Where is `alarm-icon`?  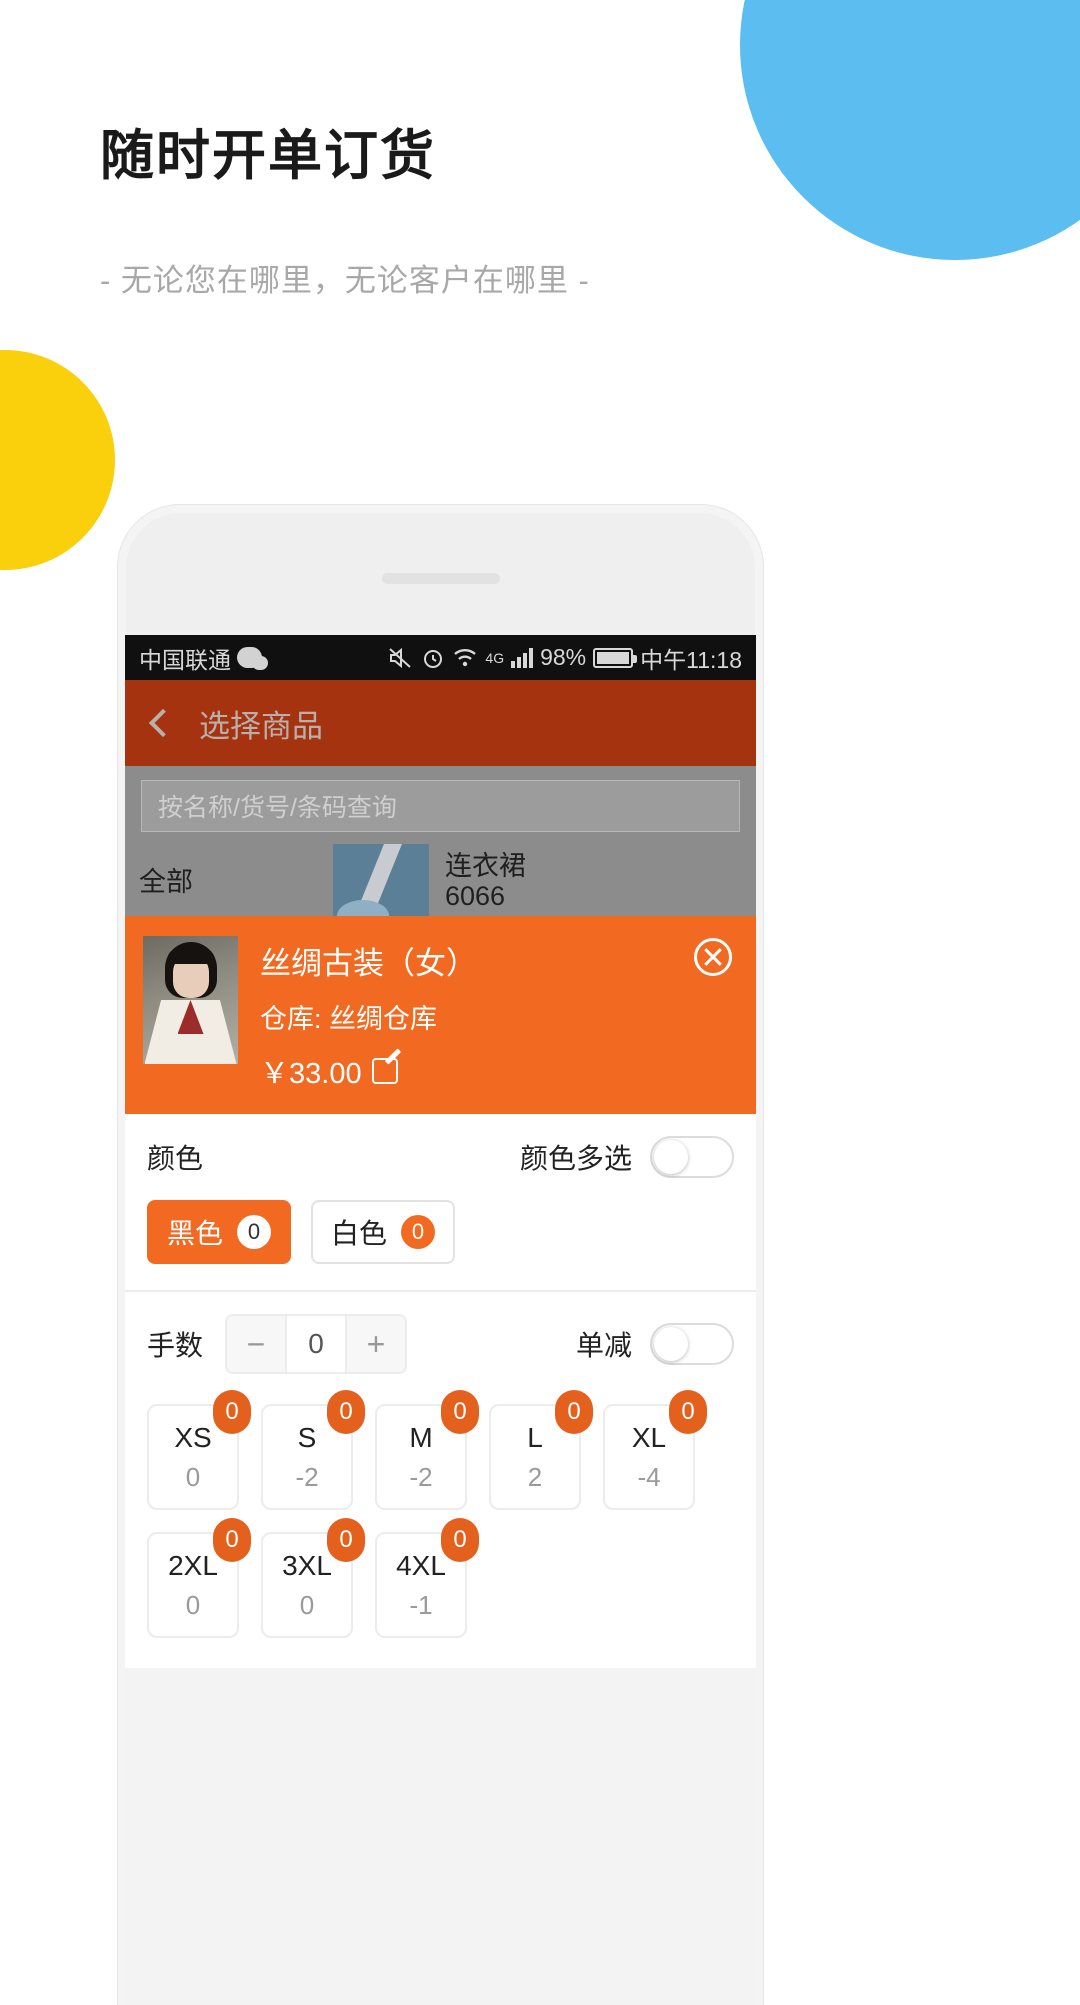
alarm-icon is located at coordinates (433, 658).